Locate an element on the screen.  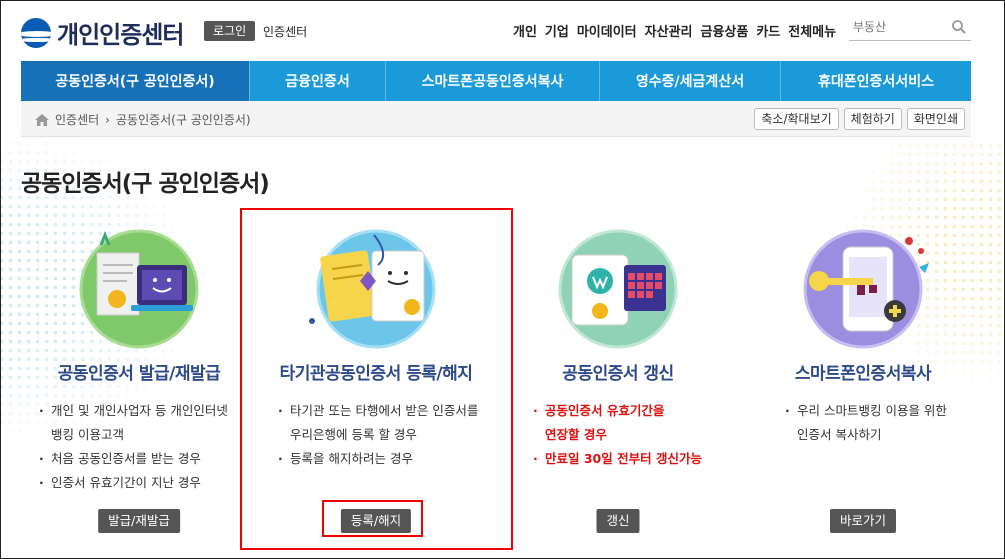
breadcrumb-item-current: 공동인증서(구 공인인증서) is located at coordinates (183, 120).